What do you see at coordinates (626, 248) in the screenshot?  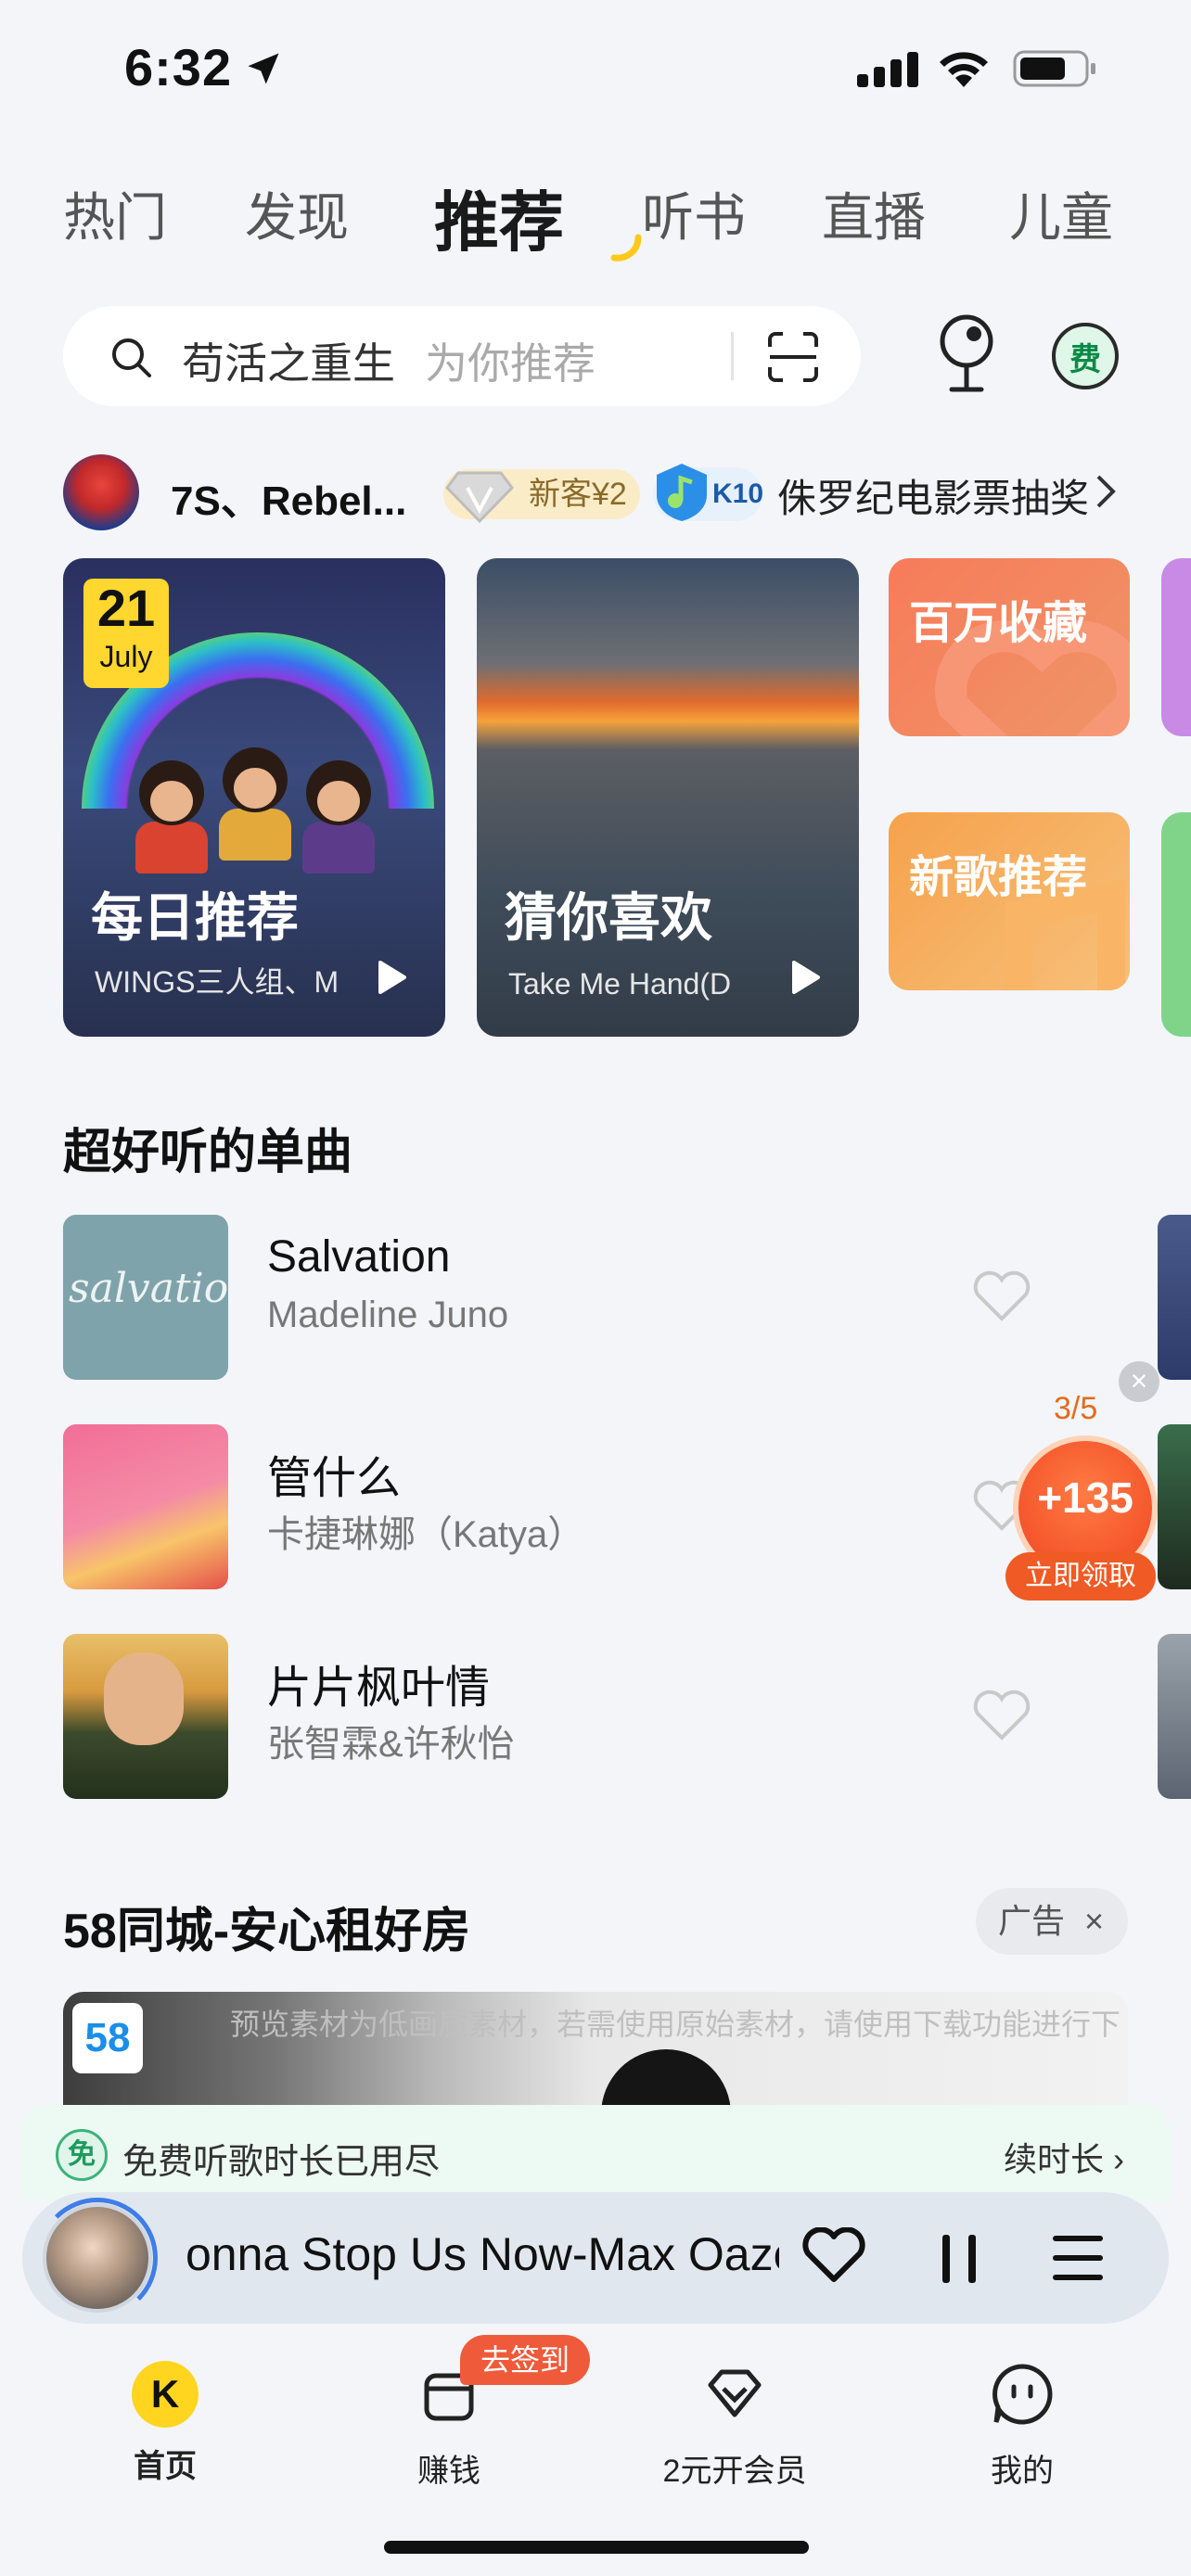 I see `active-tab-indicator` at bounding box center [626, 248].